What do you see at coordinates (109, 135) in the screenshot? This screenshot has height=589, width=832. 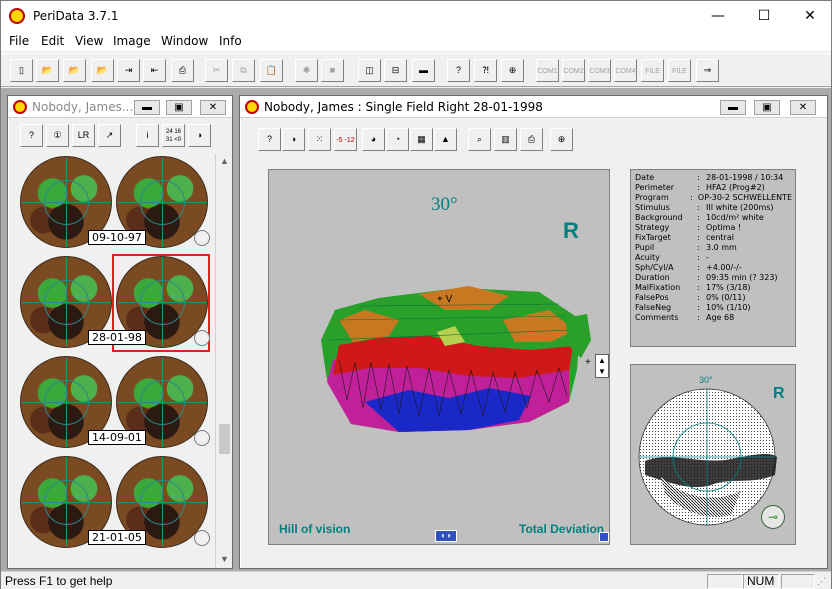 I see `visits-compare-button: ↗` at bounding box center [109, 135].